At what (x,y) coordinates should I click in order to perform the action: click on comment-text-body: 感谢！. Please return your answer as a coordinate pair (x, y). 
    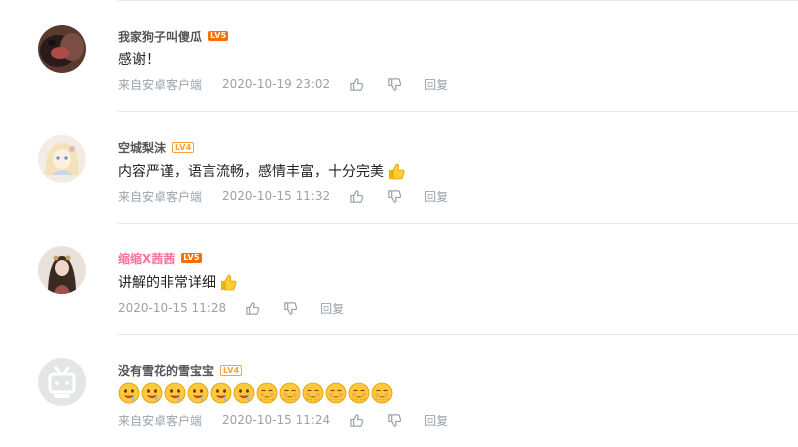
    Looking at the image, I should click on (139, 60).